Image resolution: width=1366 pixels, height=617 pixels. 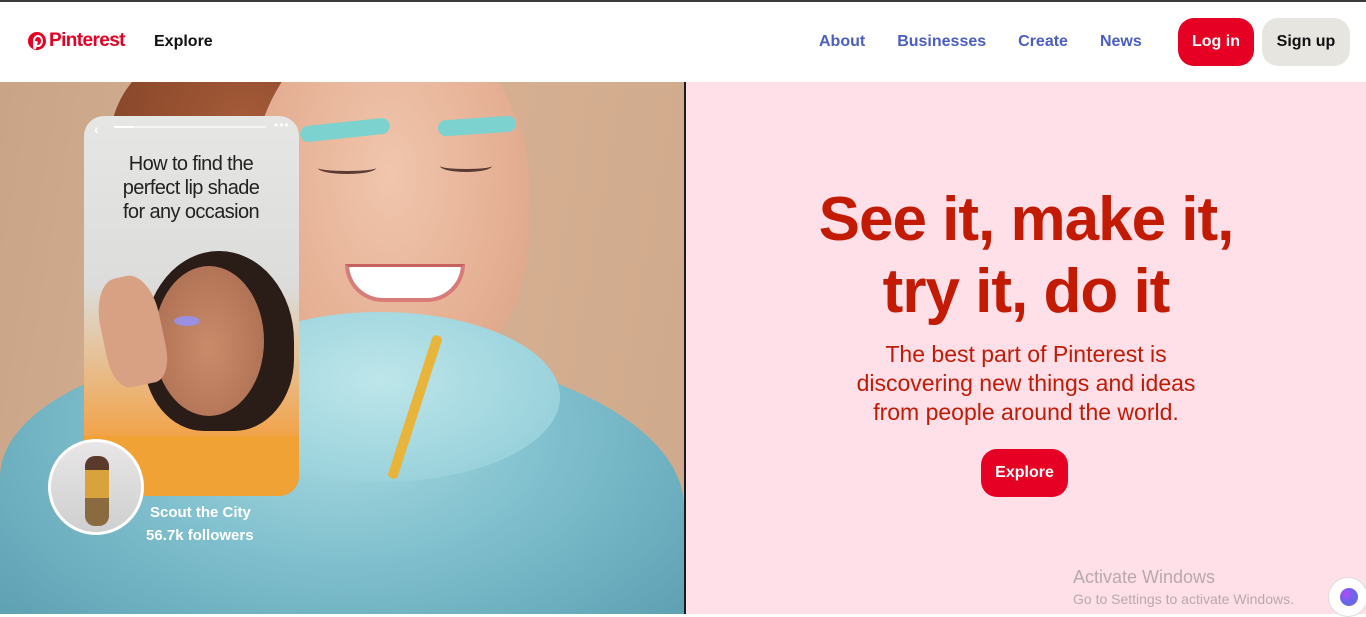 What do you see at coordinates (347, 168) in the screenshot?
I see `closed-eye-left` at bounding box center [347, 168].